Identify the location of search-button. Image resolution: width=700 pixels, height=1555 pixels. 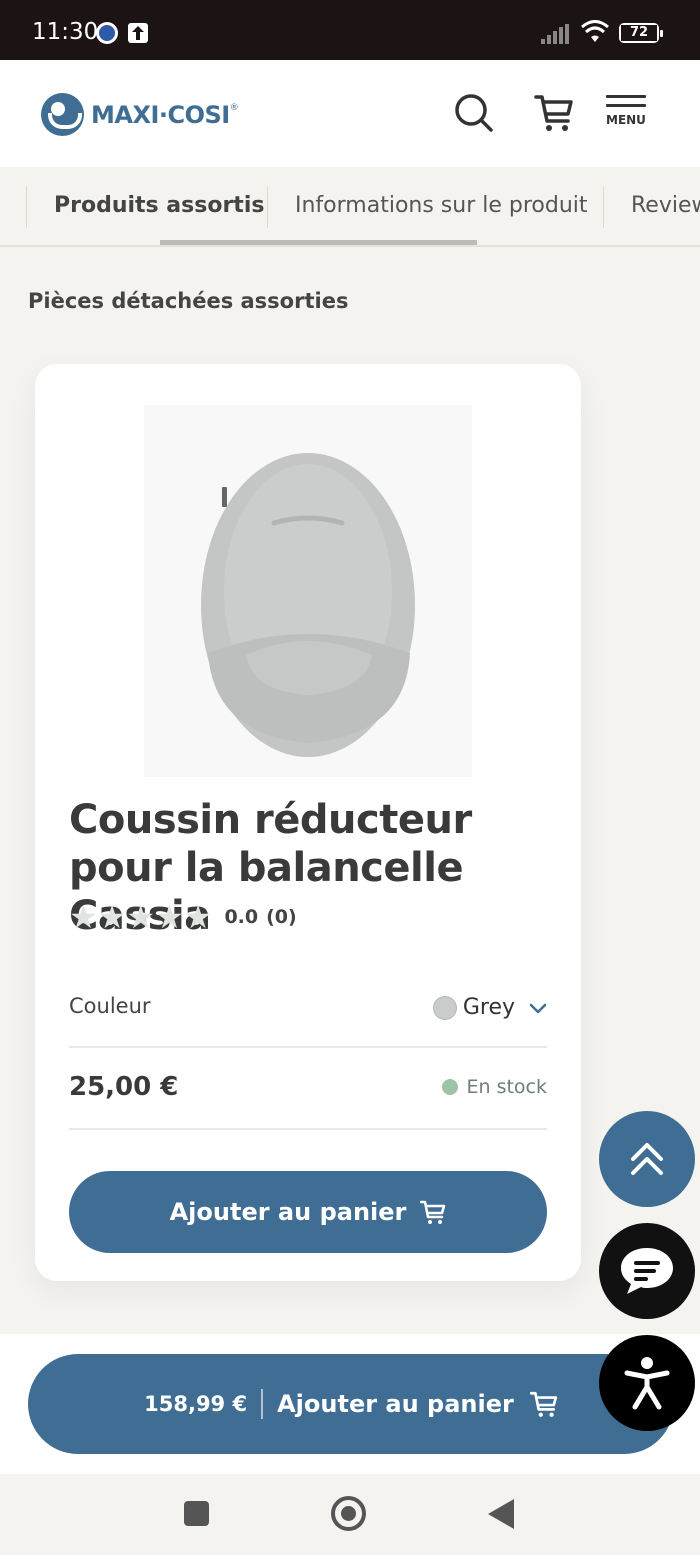
(474, 115).